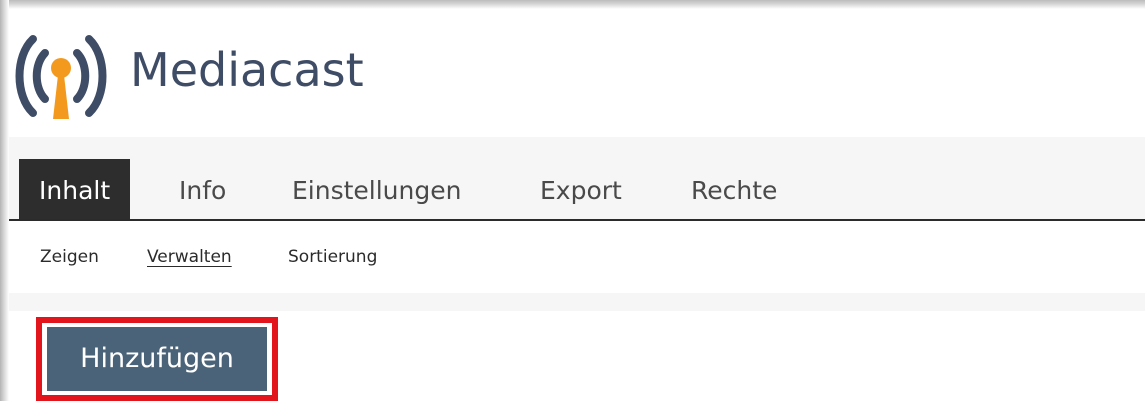  What do you see at coordinates (577, 302) in the screenshot?
I see `content-separator` at bounding box center [577, 302].